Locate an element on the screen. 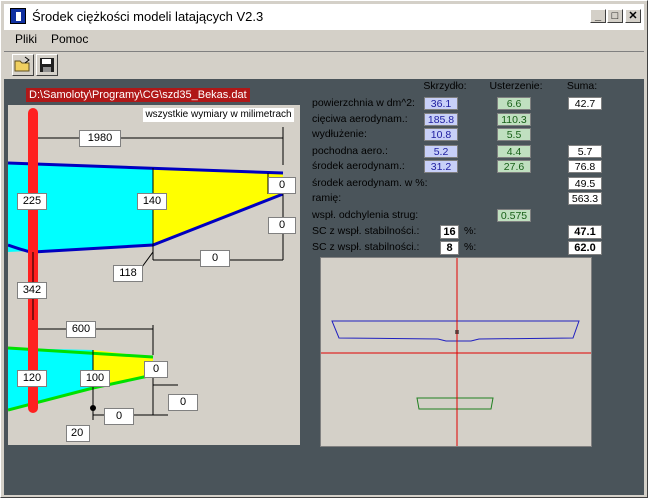 The height and width of the screenshot is (498, 648). window-title: Środek ciężkości modeli latających V2.3 is located at coordinates (148, 16).